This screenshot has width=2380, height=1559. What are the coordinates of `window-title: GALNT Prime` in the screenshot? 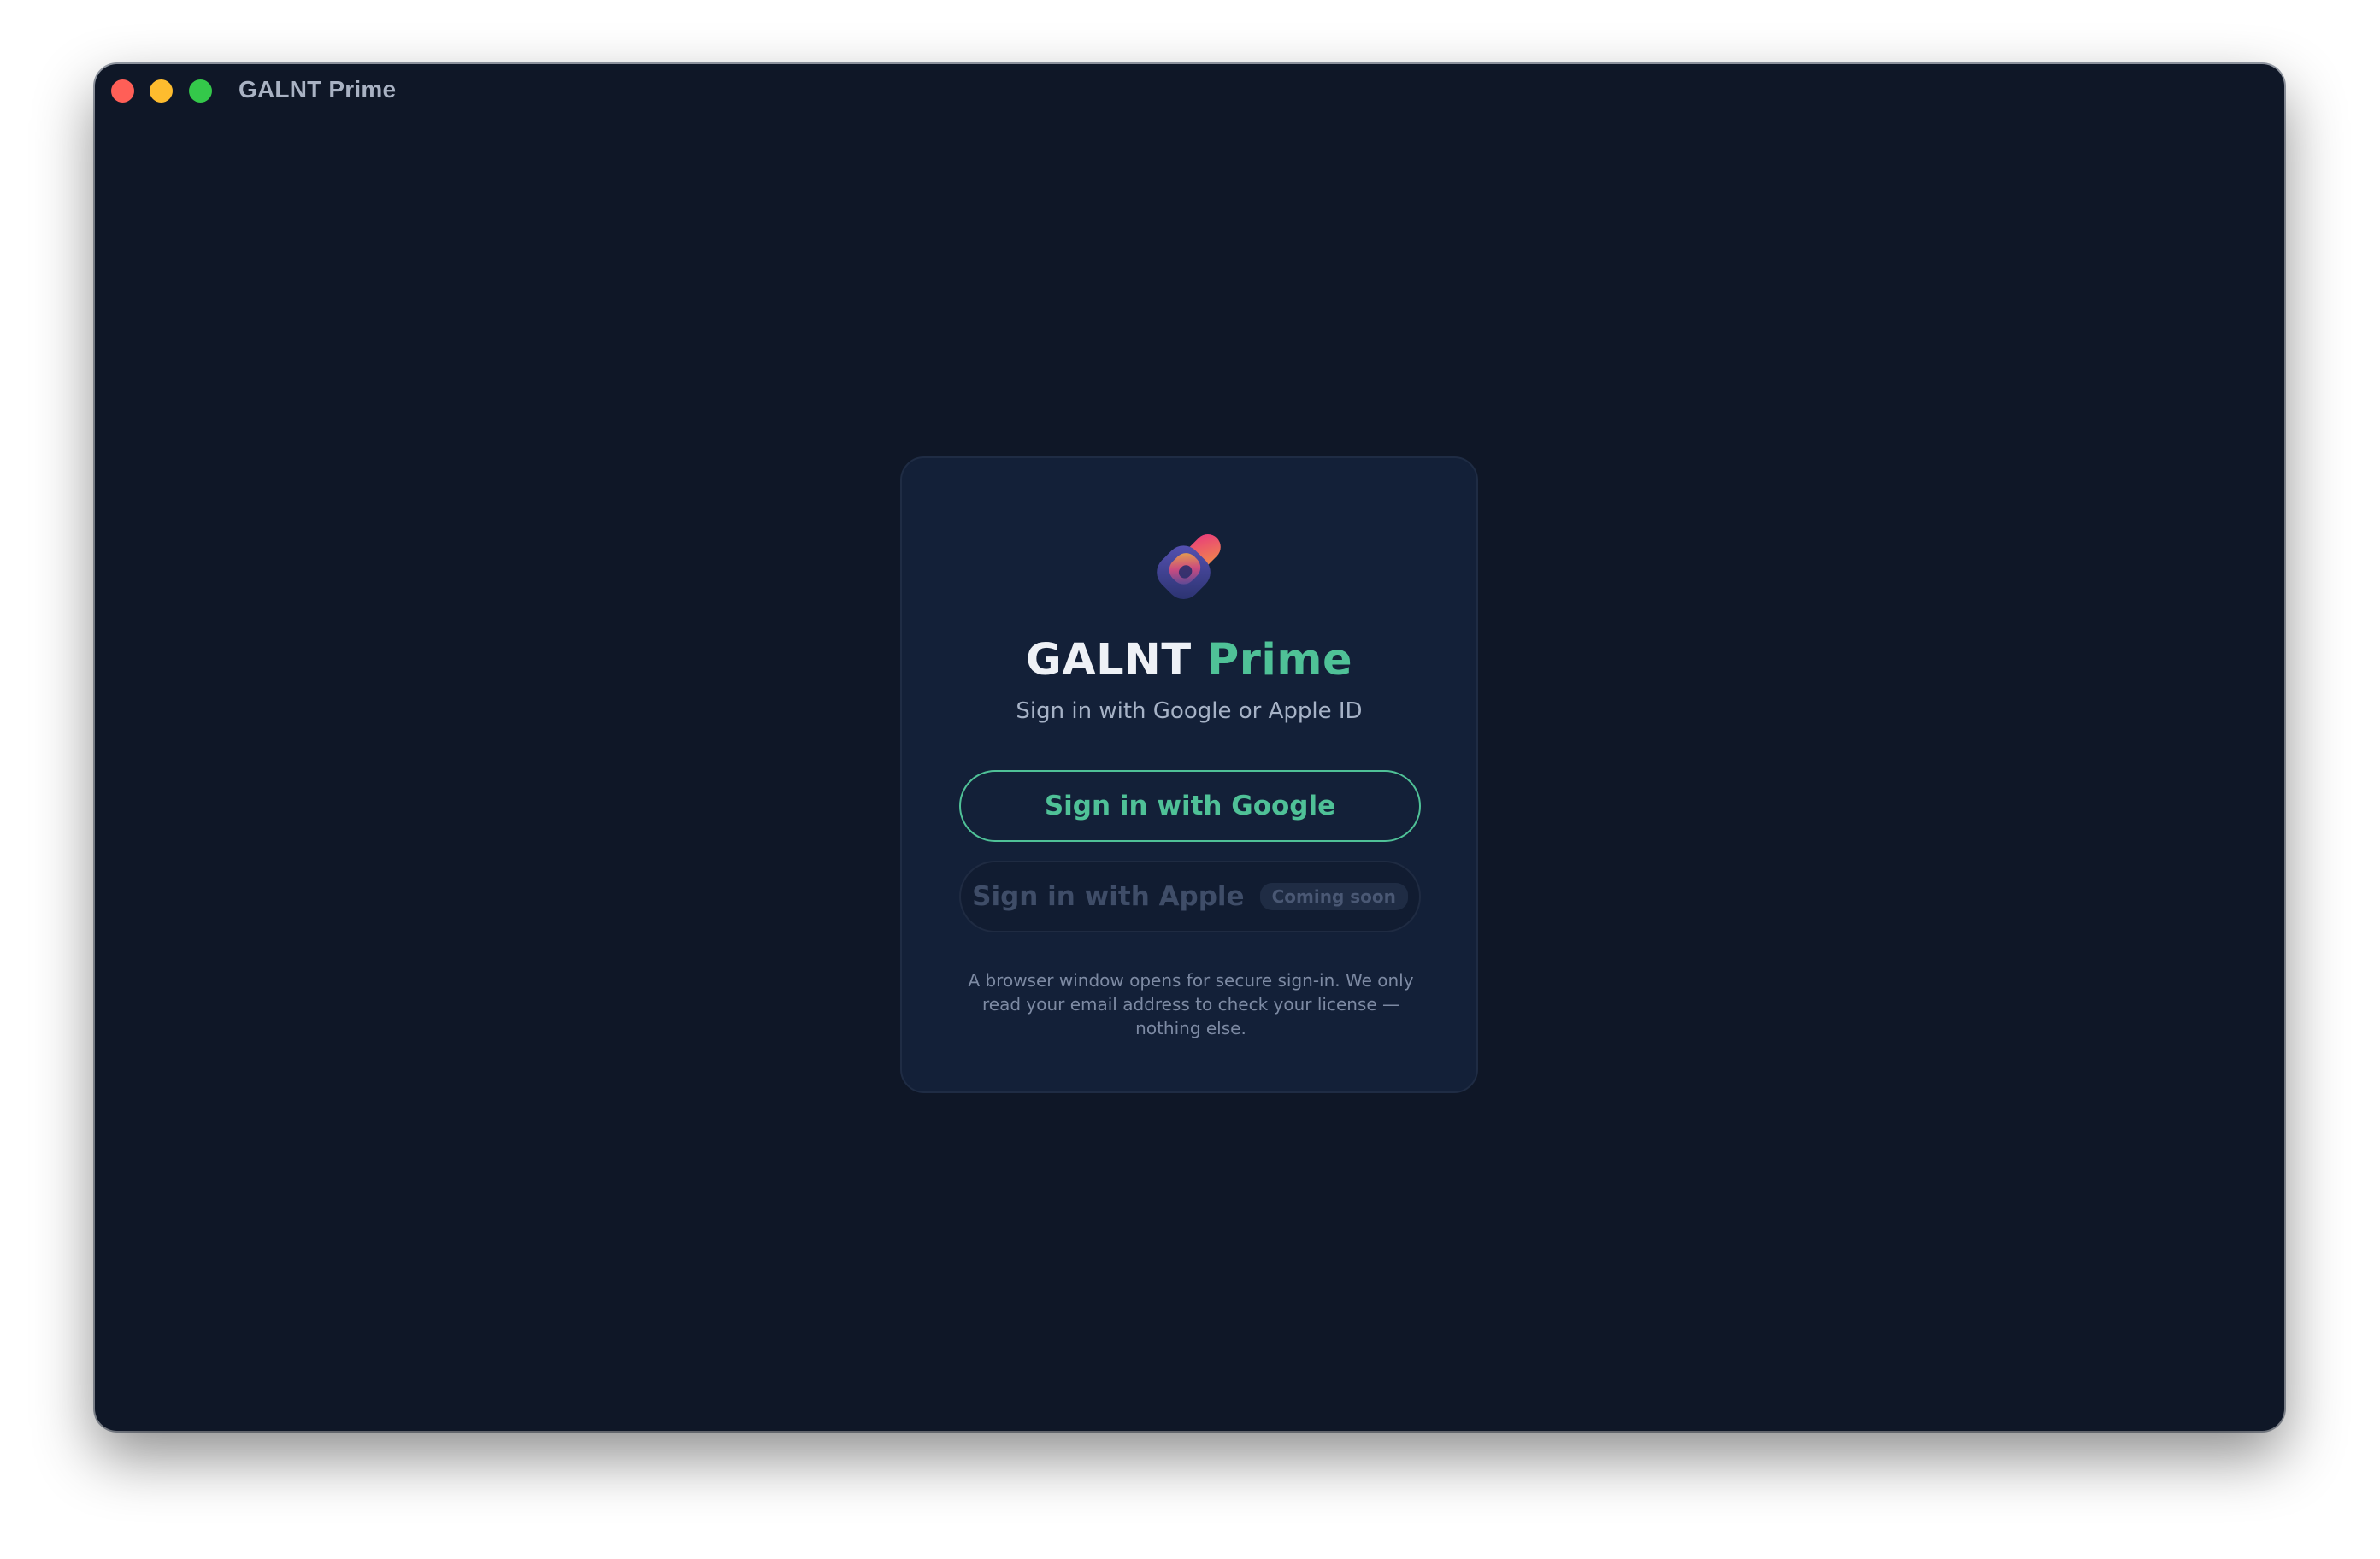 It's located at (318, 89).